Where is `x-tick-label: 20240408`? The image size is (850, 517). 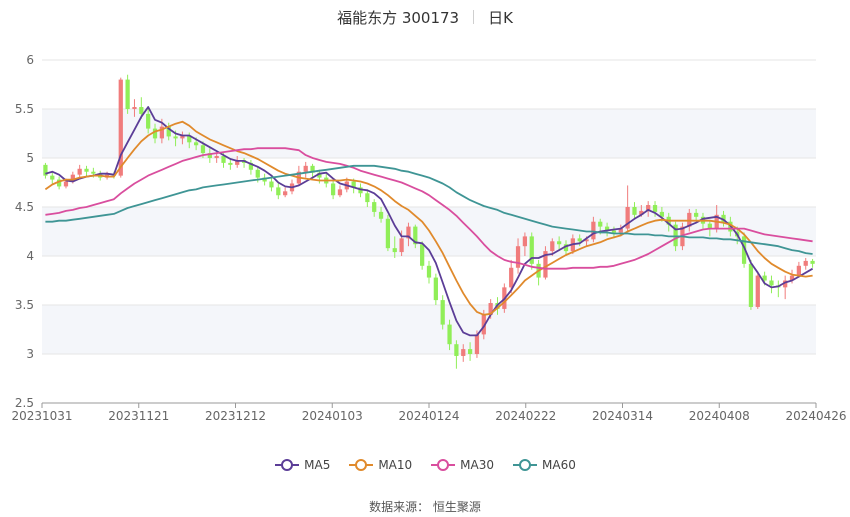
x-tick-label: 20240408 is located at coordinates (719, 416).